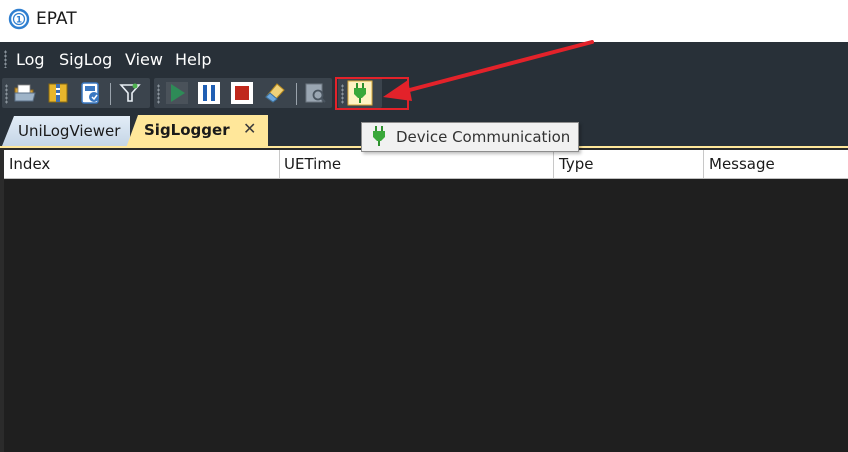 This screenshot has height=452, width=848. What do you see at coordinates (483, 137) in the screenshot?
I see `tooltip-text: Device Communication` at bounding box center [483, 137].